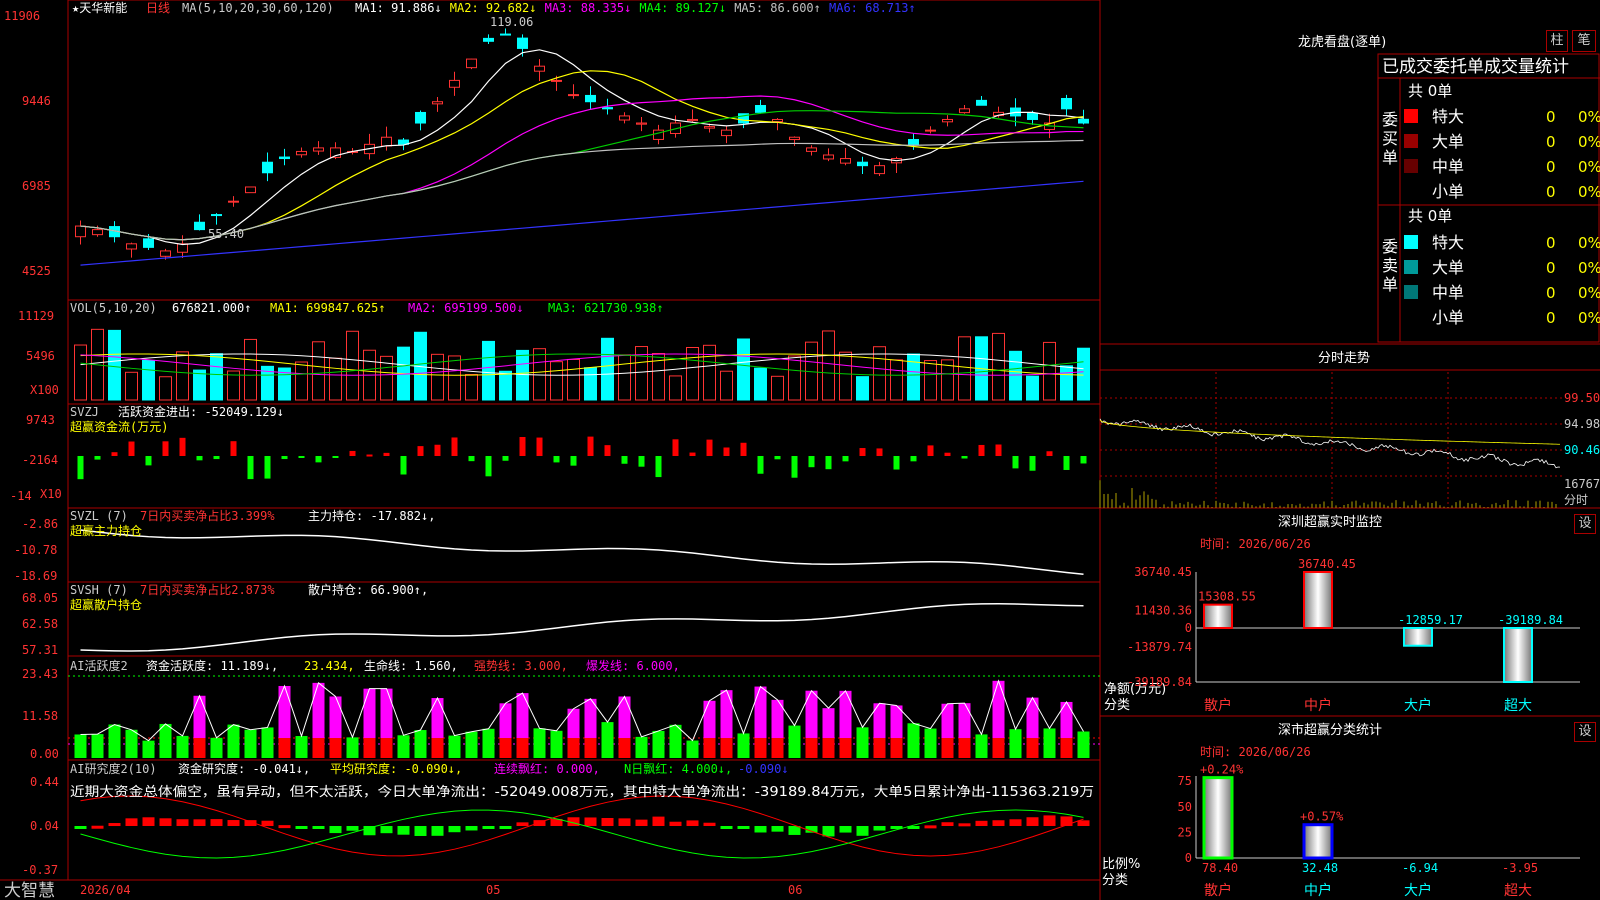  What do you see at coordinates (582, 552) in the screenshot?
I see `svzl-panel` at bounding box center [582, 552].